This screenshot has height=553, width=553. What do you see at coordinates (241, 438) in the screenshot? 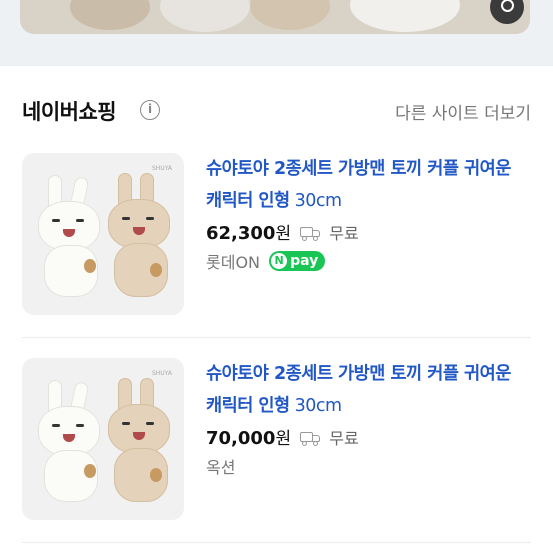
I see `product-price: 70,000` at bounding box center [241, 438].